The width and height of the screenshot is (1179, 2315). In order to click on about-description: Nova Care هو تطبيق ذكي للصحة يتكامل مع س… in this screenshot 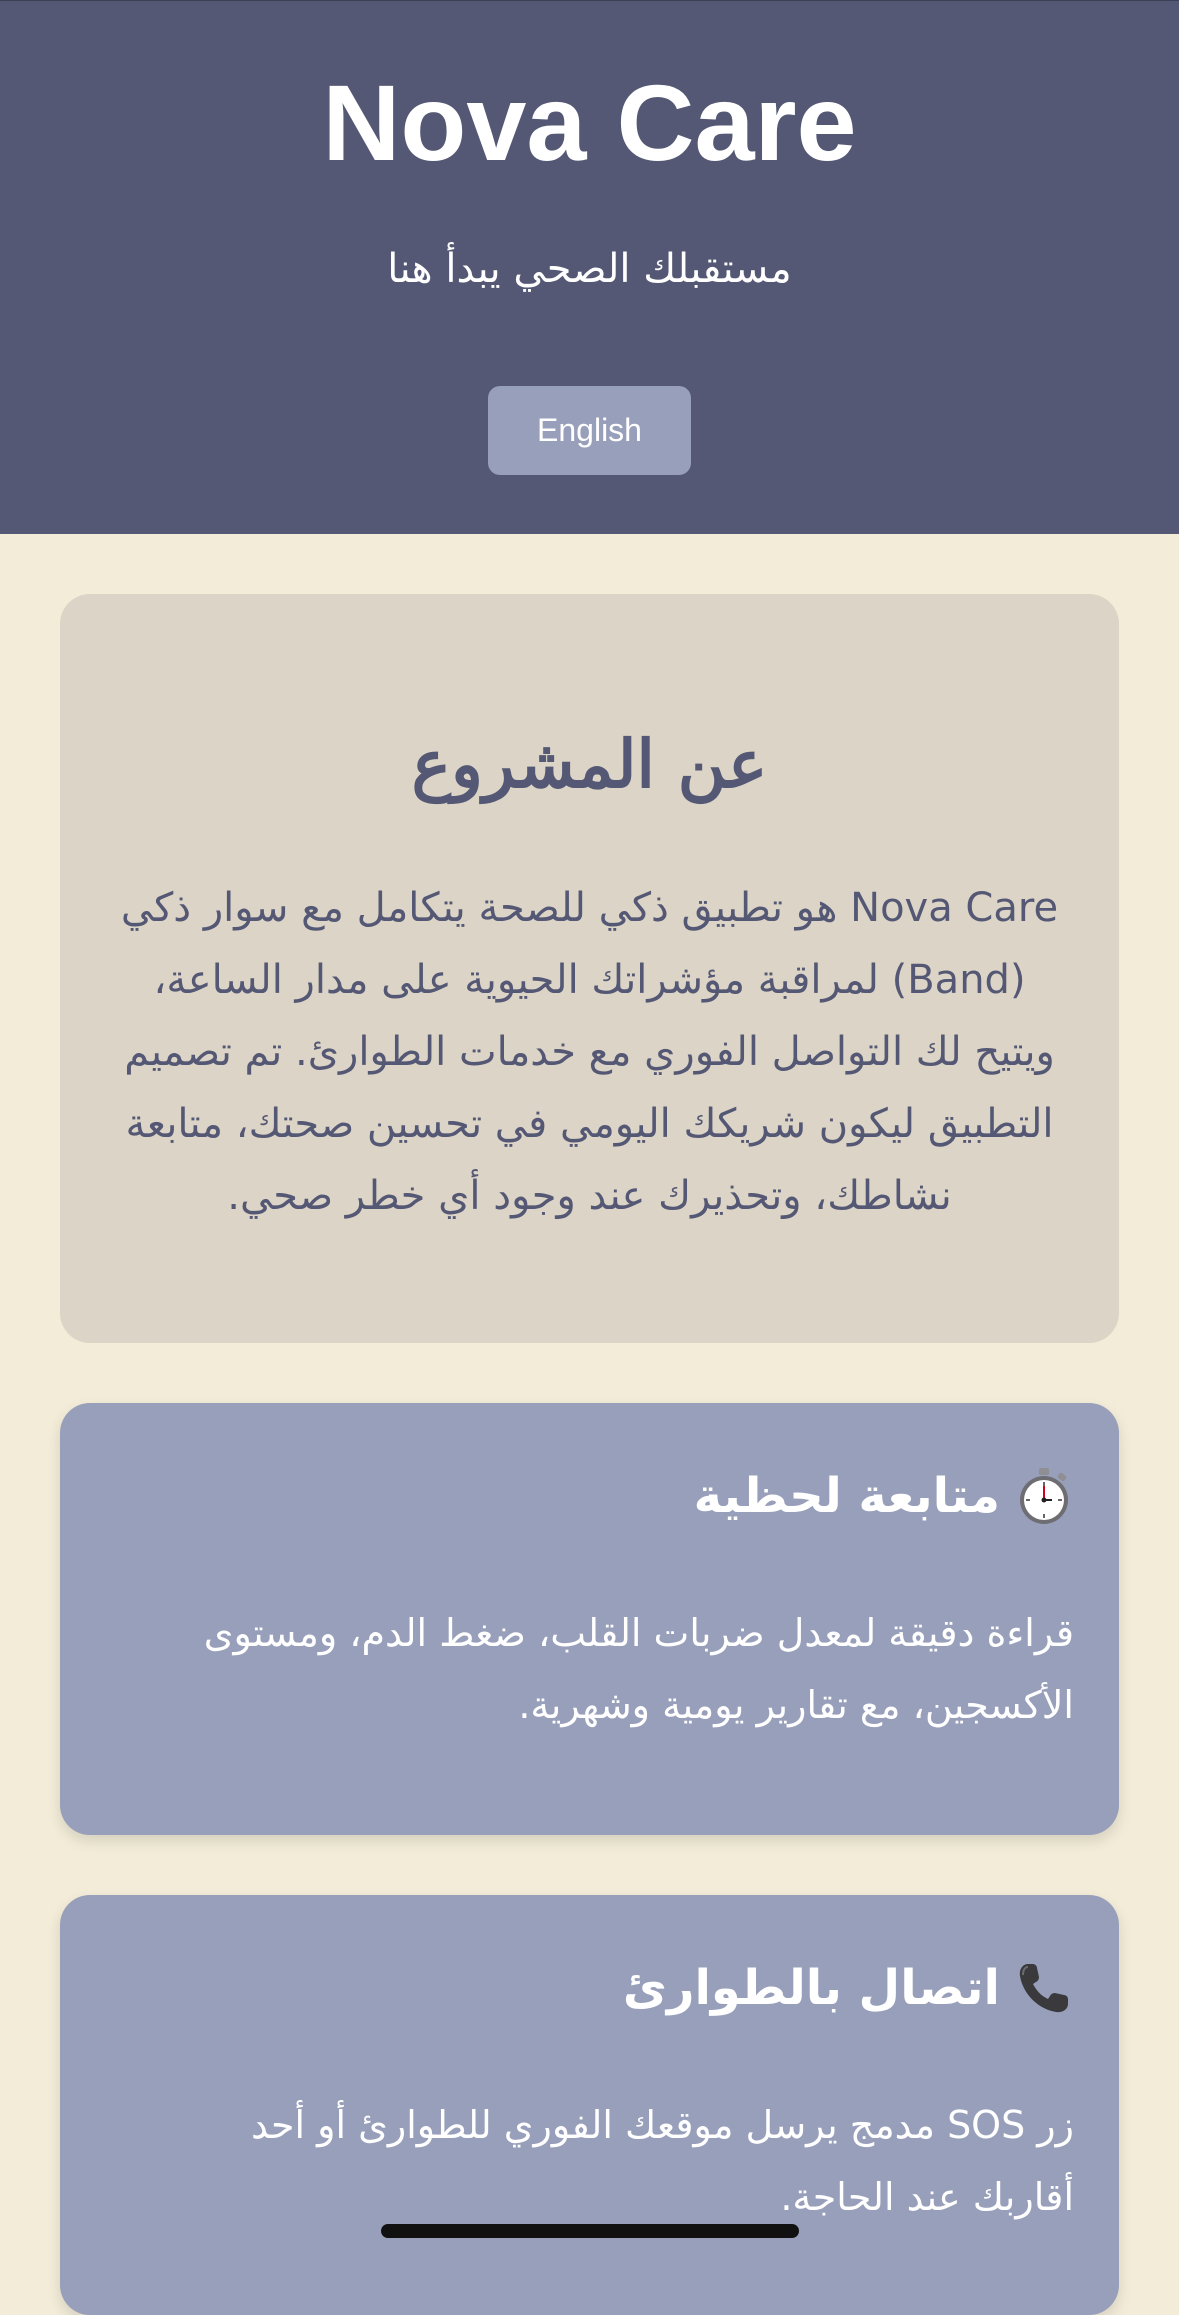, I will do `click(589, 1052)`.